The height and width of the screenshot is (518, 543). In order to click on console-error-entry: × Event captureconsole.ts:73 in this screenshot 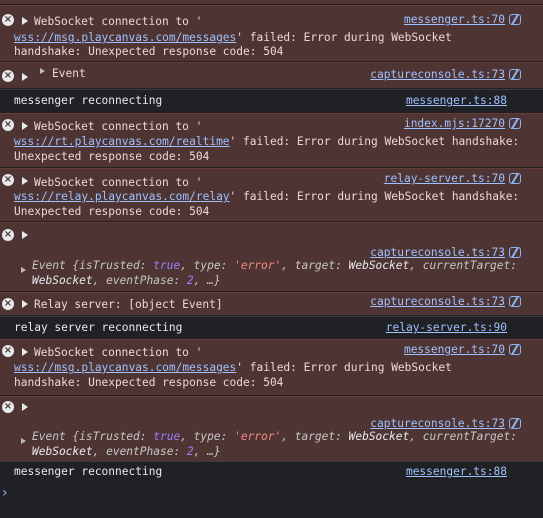, I will do `click(271, 75)`.